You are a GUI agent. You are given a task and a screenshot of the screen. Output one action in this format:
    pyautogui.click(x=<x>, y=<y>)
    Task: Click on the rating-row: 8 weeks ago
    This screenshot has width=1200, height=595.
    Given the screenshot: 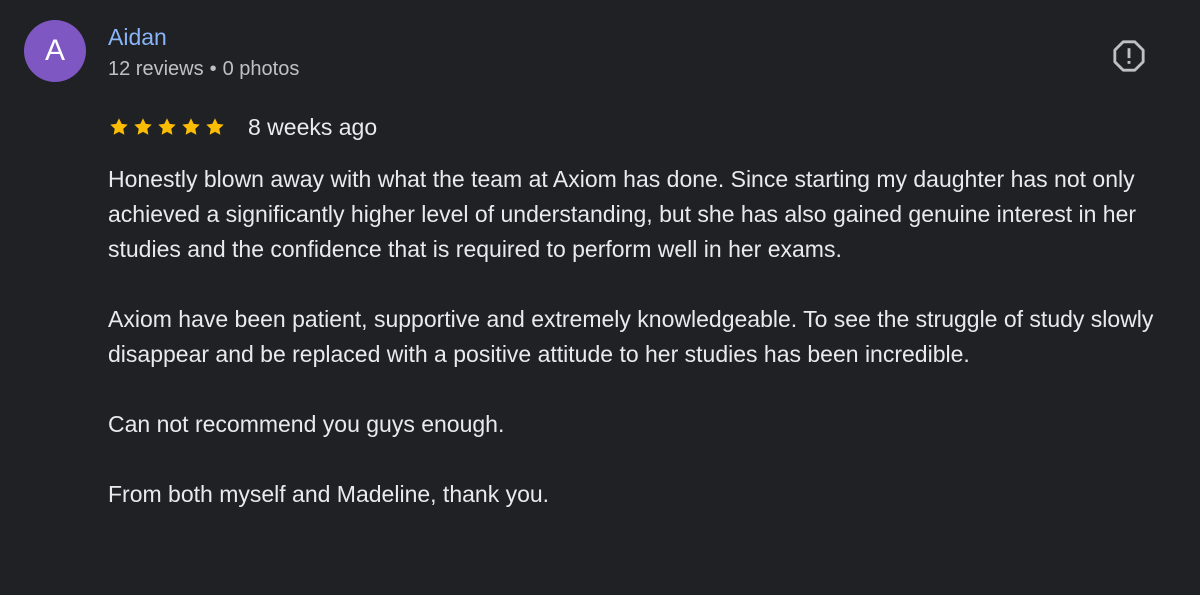 What is the action you would take?
    pyautogui.click(x=242, y=127)
    